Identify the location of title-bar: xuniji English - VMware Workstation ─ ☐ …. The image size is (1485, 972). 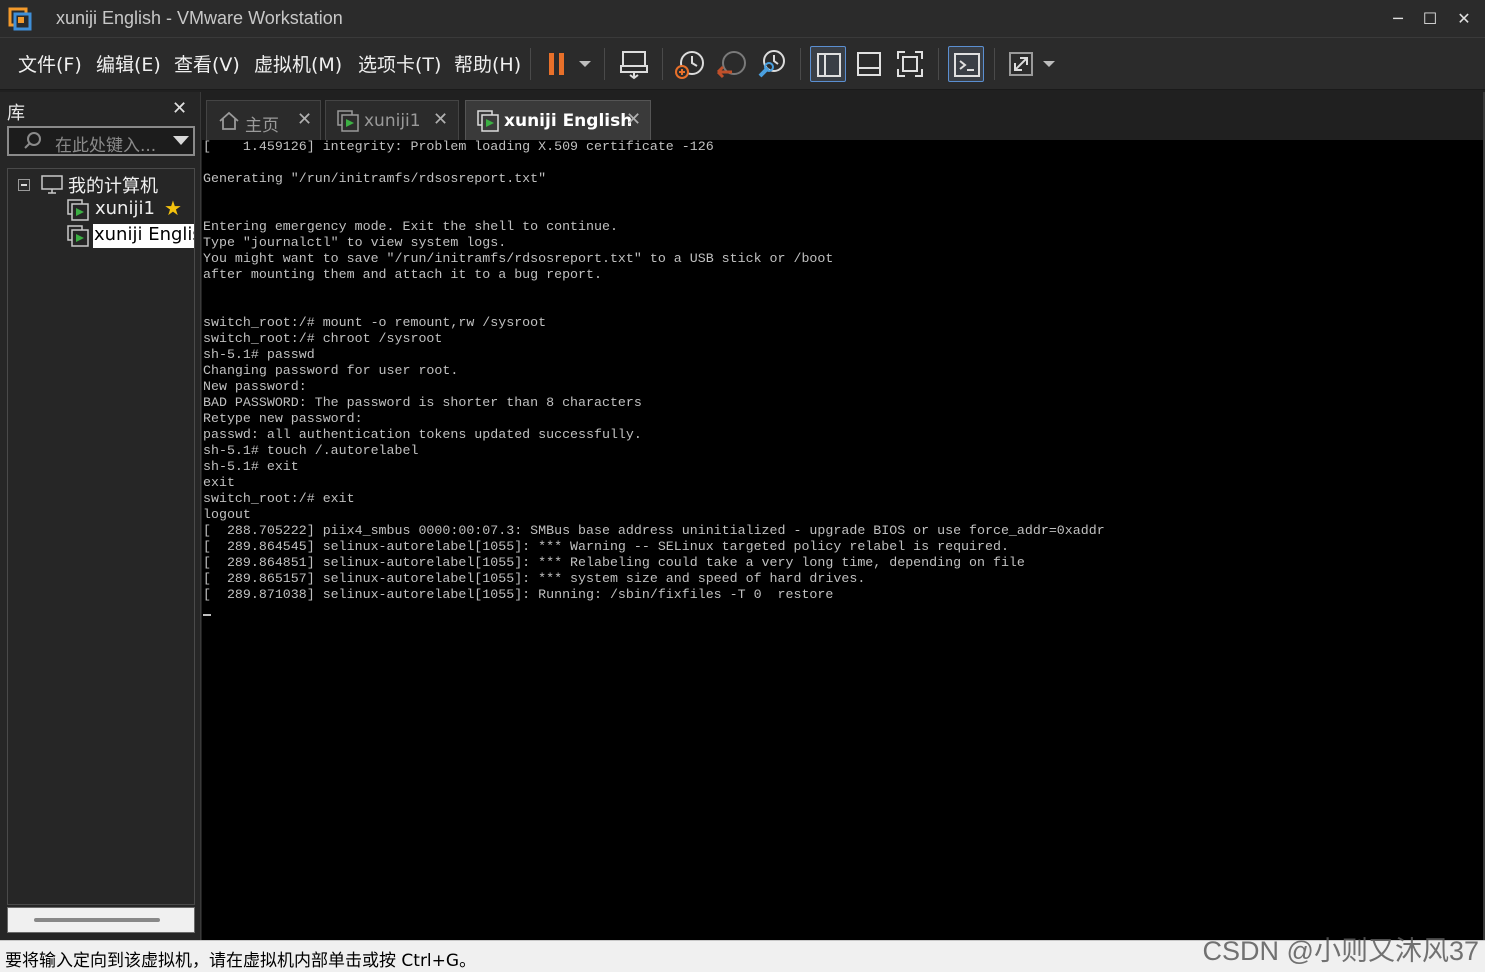
(742, 19).